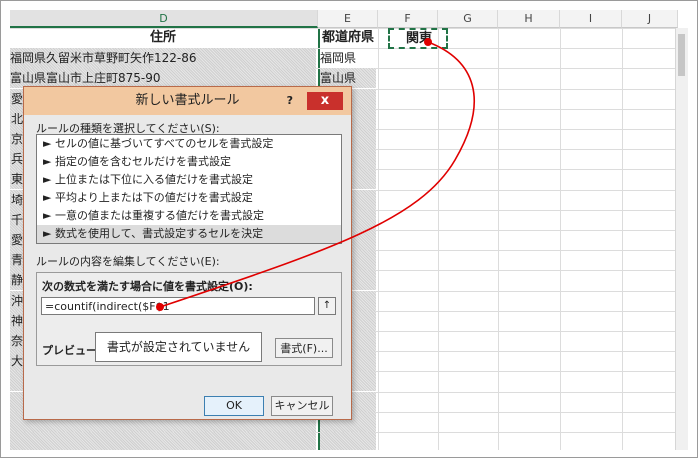 This screenshot has height=458, width=698. Describe the element at coordinates (529, 19) in the screenshot. I see `column-header-h: H` at that location.